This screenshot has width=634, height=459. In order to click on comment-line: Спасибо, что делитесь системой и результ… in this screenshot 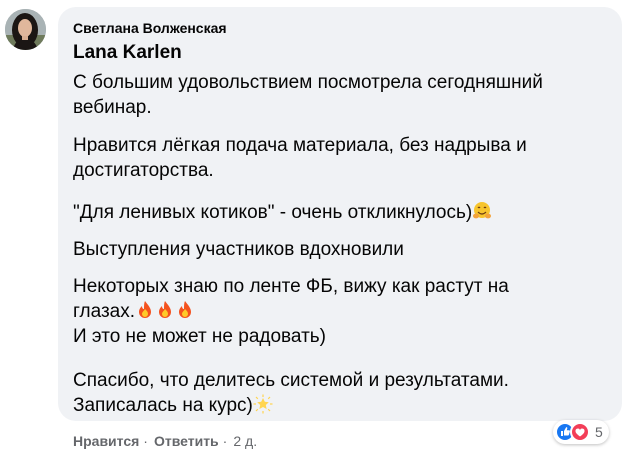, I will do `click(291, 380)`.